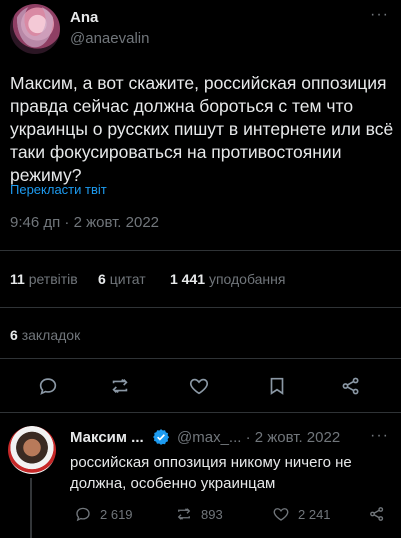 The height and width of the screenshot is (538, 401). Describe the element at coordinates (58, 189) in the screenshot. I see `translate-tweet-link: Перекласти твіт` at that location.